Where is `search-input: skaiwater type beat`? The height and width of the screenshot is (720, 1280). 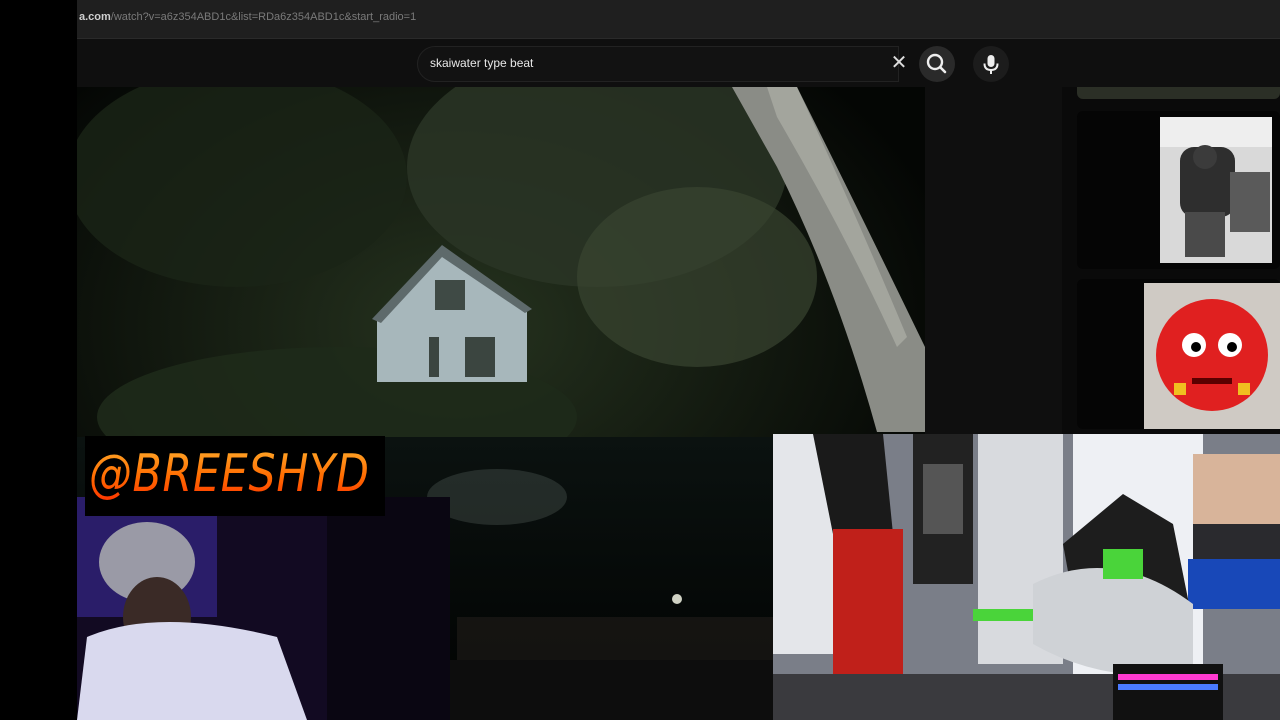
search-input: skaiwater type beat is located at coordinates (481, 63).